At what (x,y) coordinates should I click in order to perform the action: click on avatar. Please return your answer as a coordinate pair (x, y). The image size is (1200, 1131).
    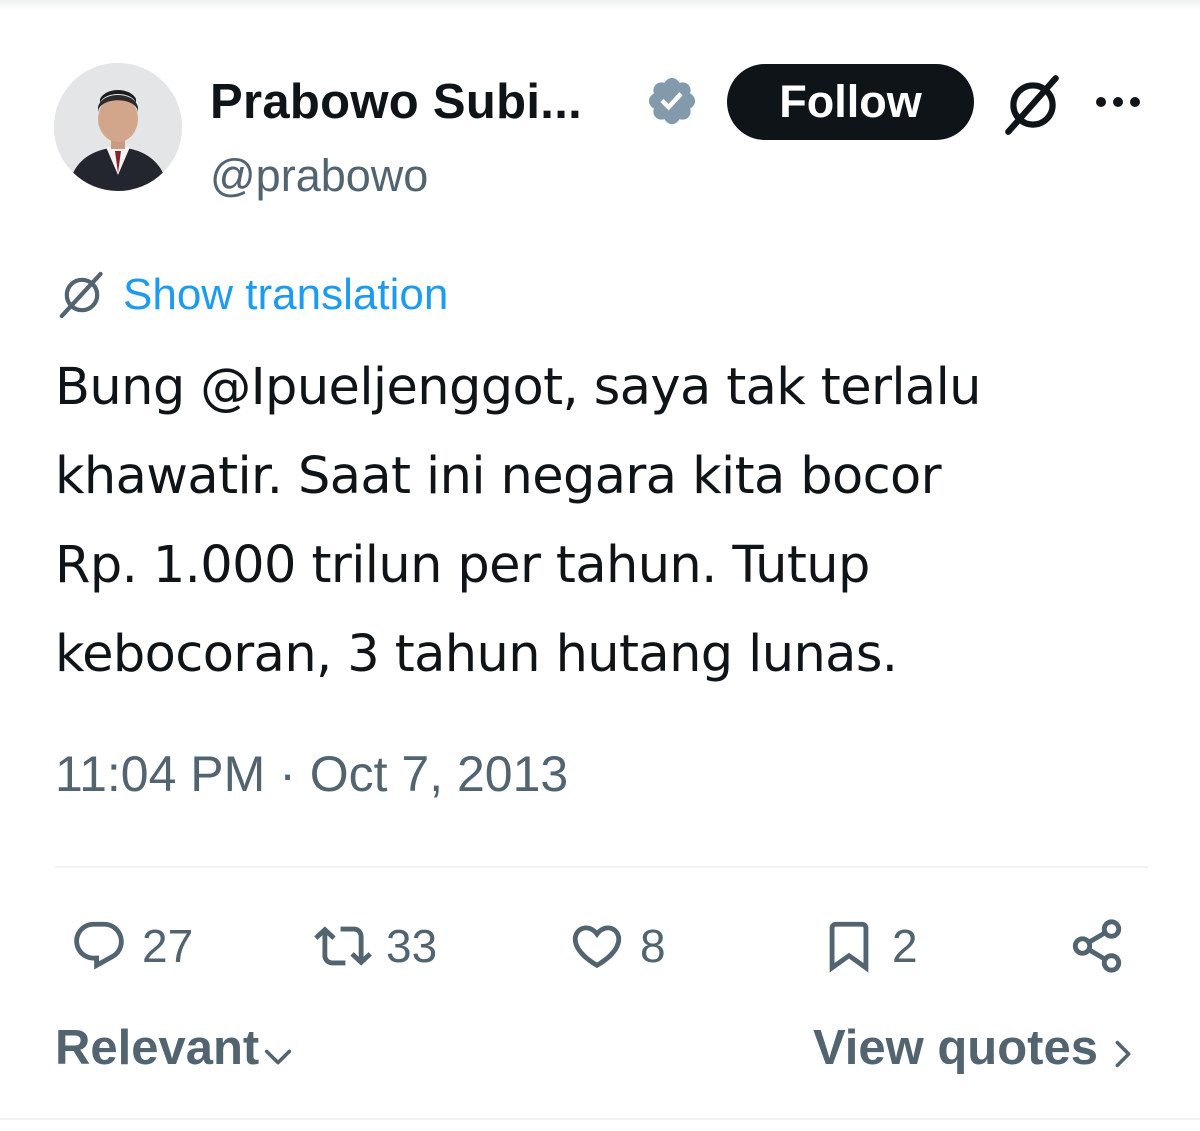
    Looking at the image, I should click on (118, 127).